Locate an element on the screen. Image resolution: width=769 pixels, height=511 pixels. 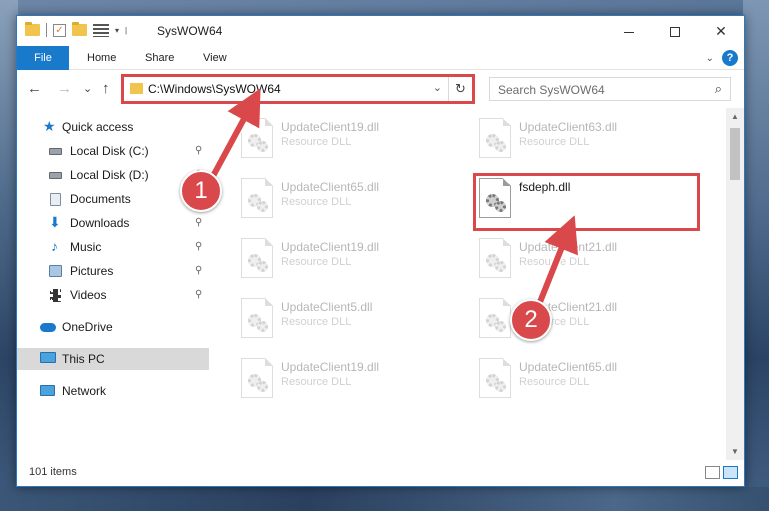
file-name: UpdateClient63.dll is located at coordinates (568, 127).